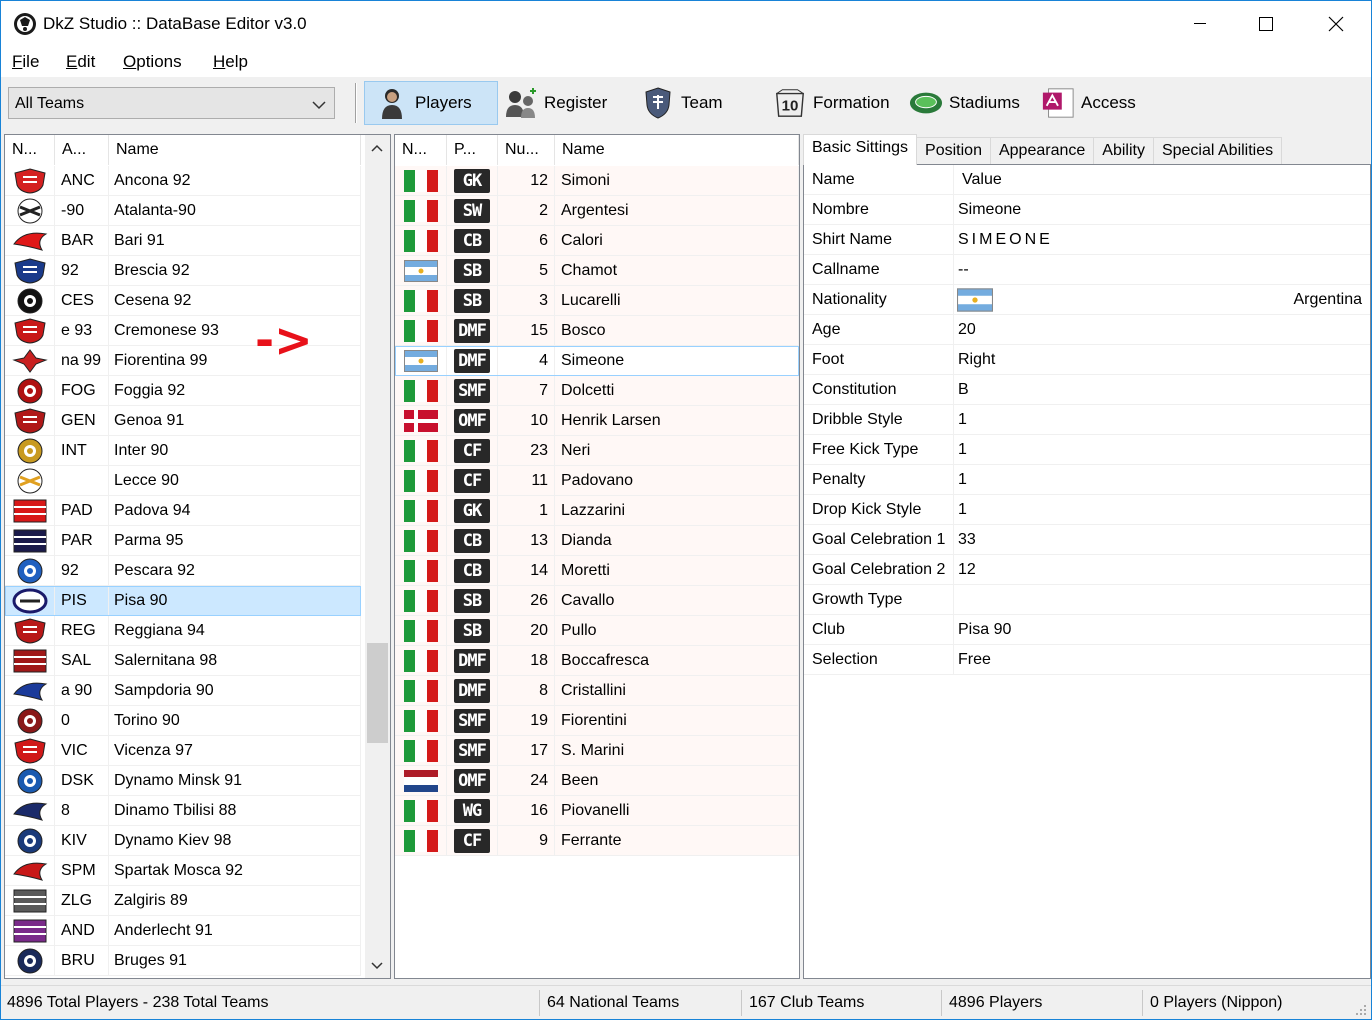 The width and height of the screenshot is (1372, 1020). I want to click on team-row: ANC Ancona 92, so click(183, 181).